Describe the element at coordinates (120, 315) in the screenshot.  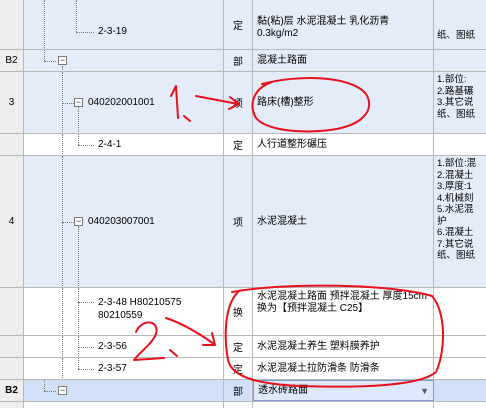
I see `item-code-line2: 80210559` at that location.